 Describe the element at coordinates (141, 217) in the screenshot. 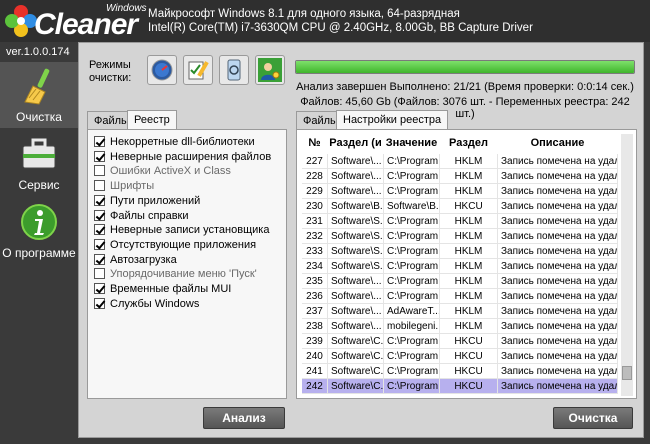

I see `registry-option-checkbox: Файлы справки` at that location.